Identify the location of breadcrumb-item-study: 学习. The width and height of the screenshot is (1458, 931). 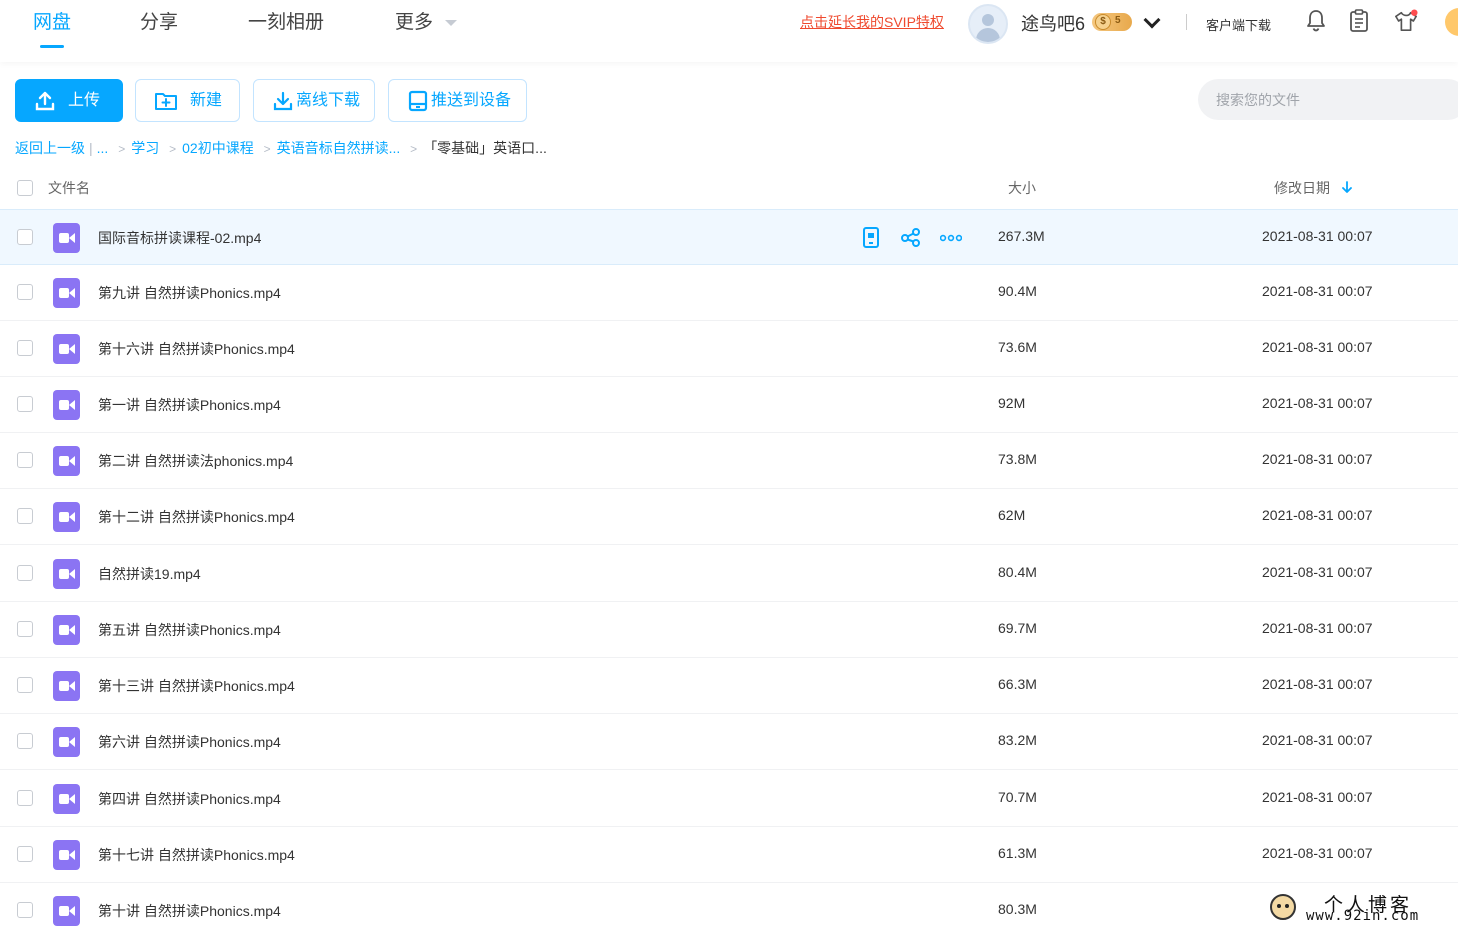
(145, 148).